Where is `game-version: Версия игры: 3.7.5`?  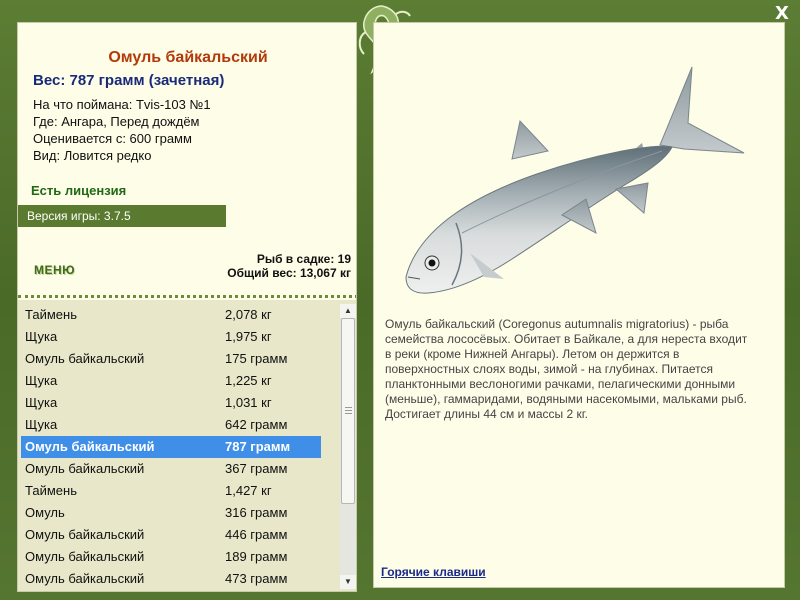
game-version: Версия игры: 3.7.5 is located at coordinates (122, 216).